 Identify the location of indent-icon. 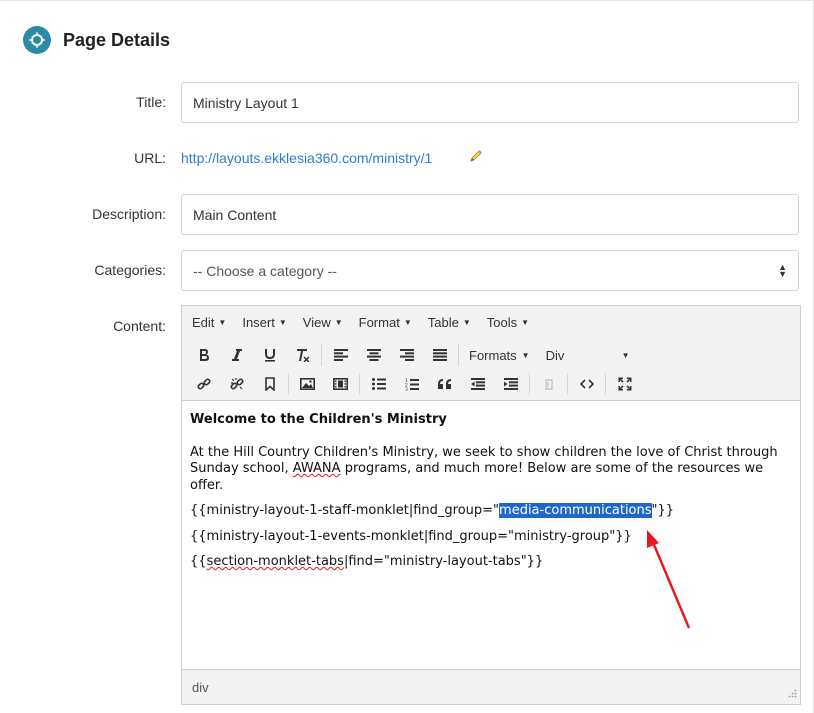
(510, 384).